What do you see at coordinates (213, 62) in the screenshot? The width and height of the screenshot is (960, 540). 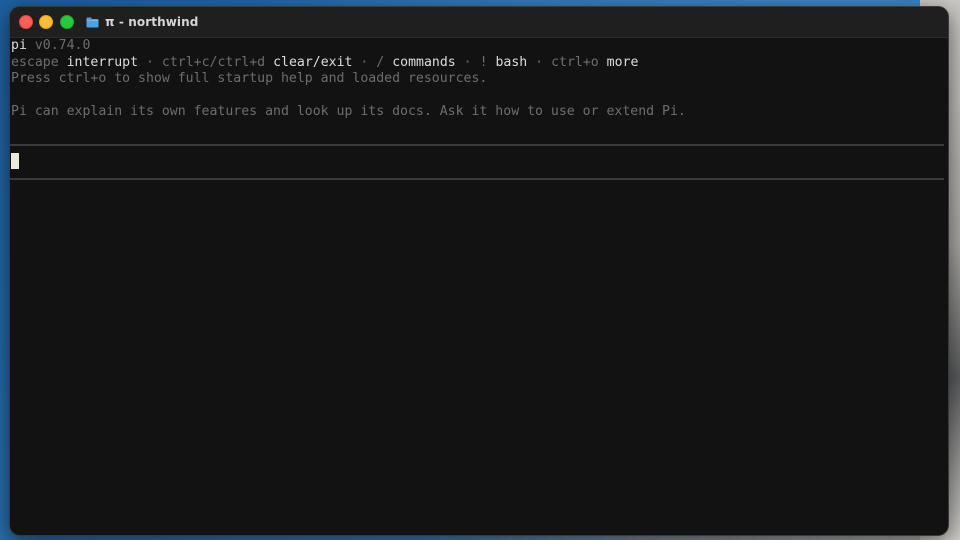 I see `shortcut-key-ctrl-c-d: ctrl+c/ctrl+d` at bounding box center [213, 62].